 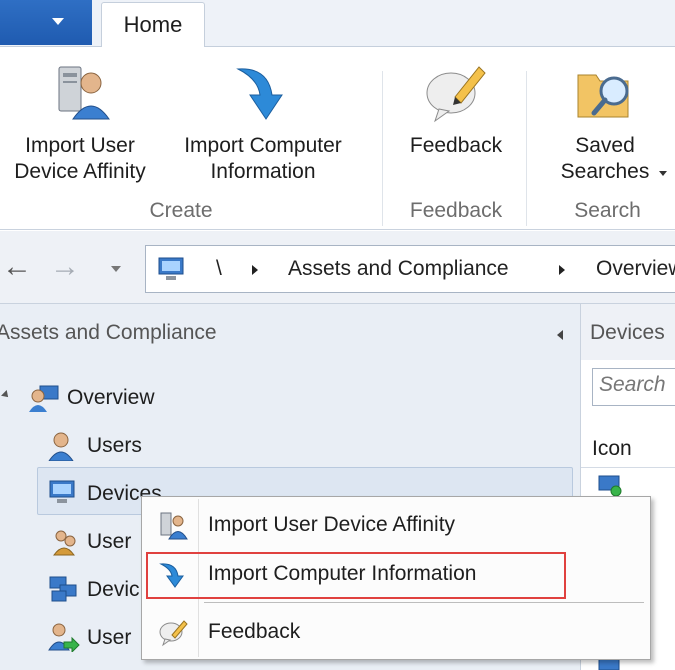 I want to click on device-row-icon, so click(x=610, y=486).